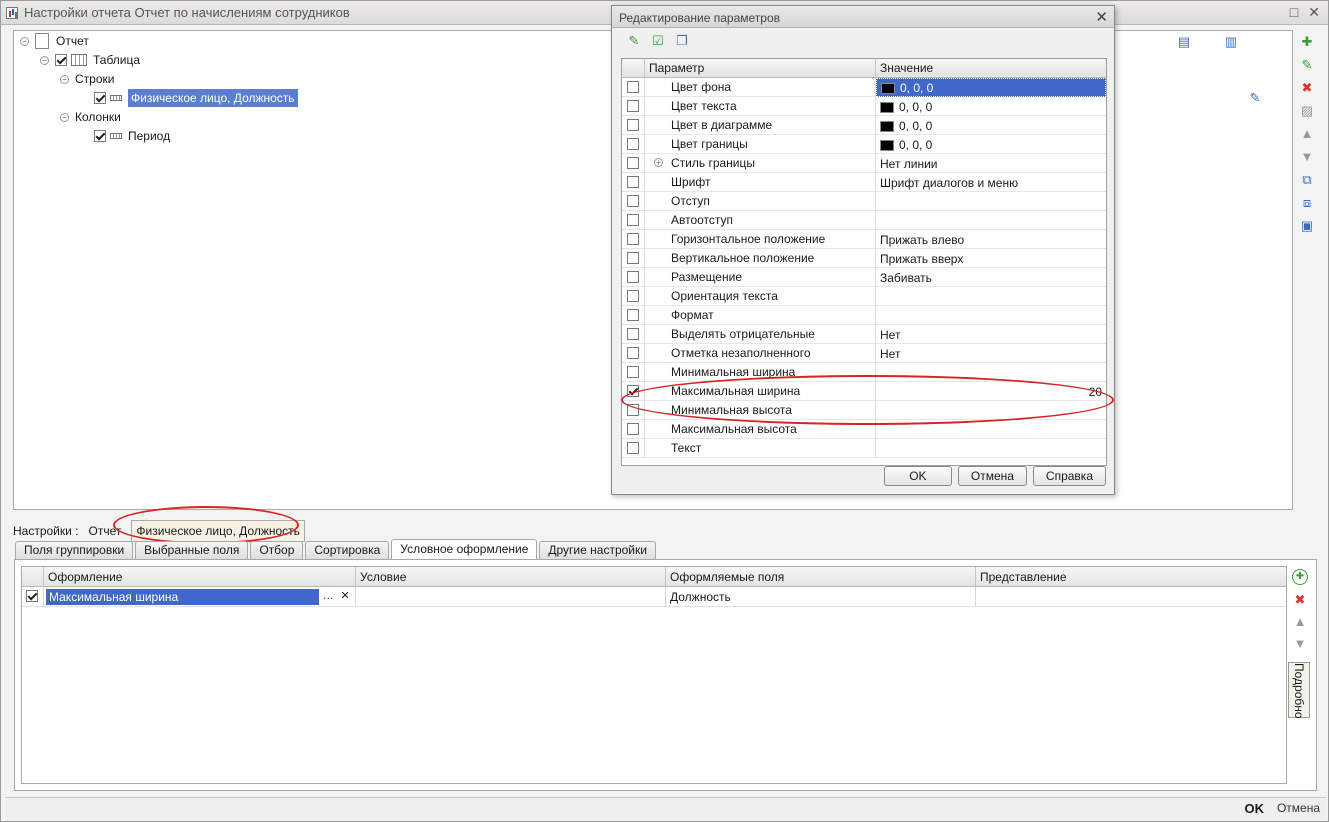 The width and height of the screenshot is (1329, 822). Describe the element at coordinates (991, 334) in the screenshot. I see `parameter-value: Нет` at that location.